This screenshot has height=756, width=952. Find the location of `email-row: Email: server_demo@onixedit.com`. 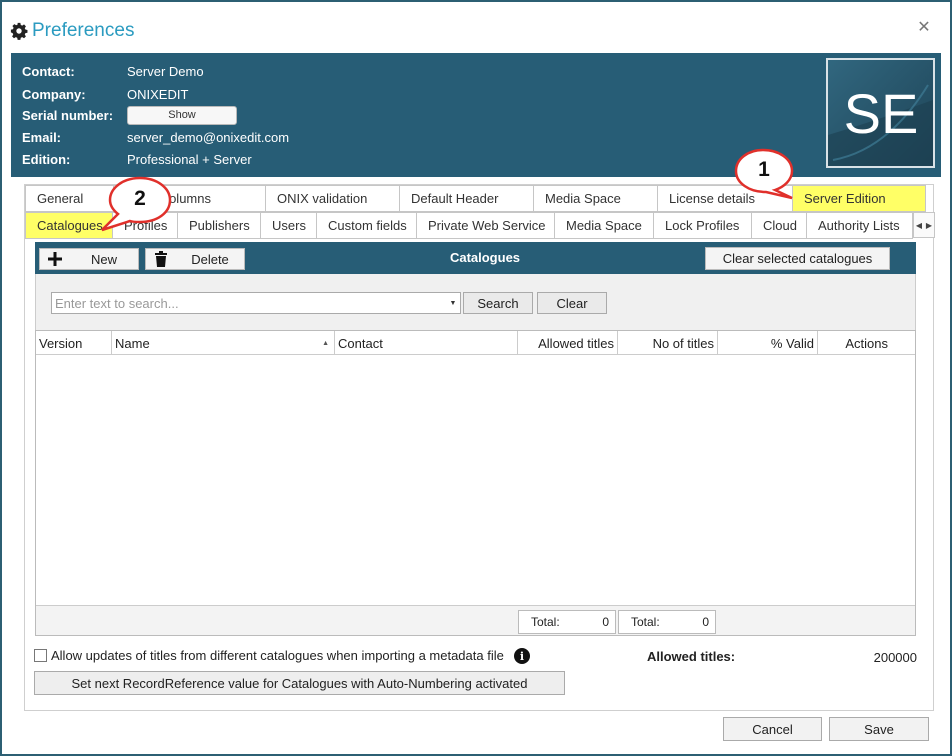

email-row: Email: server_demo@onixedit.com is located at coordinates (155, 137).